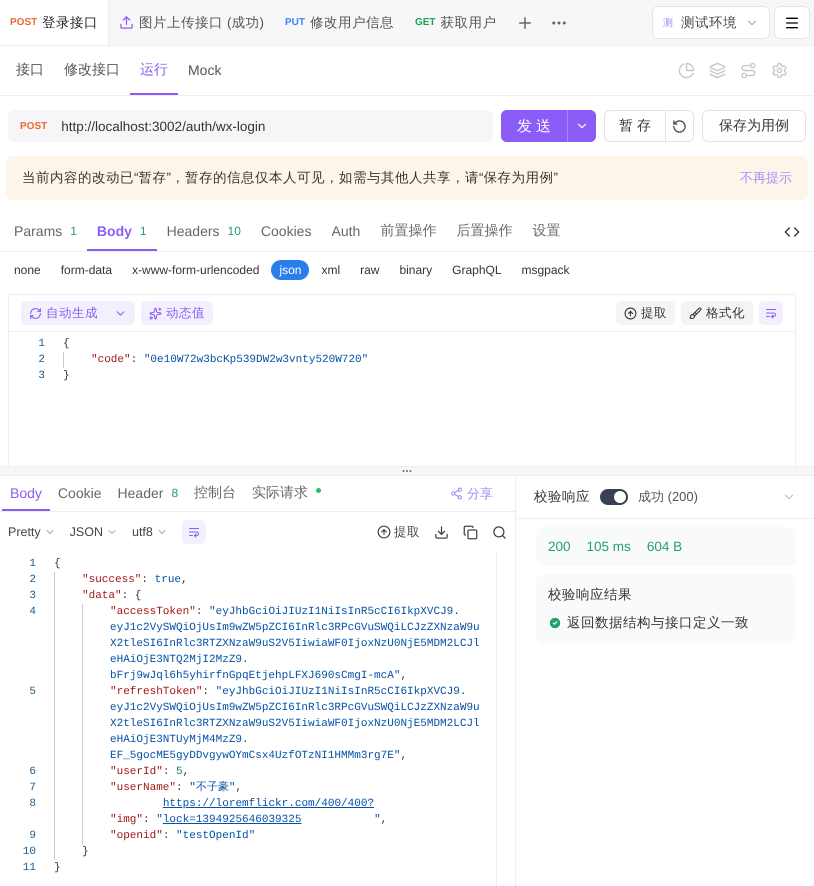  I want to click on view-select: Pretty, so click(32, 532).